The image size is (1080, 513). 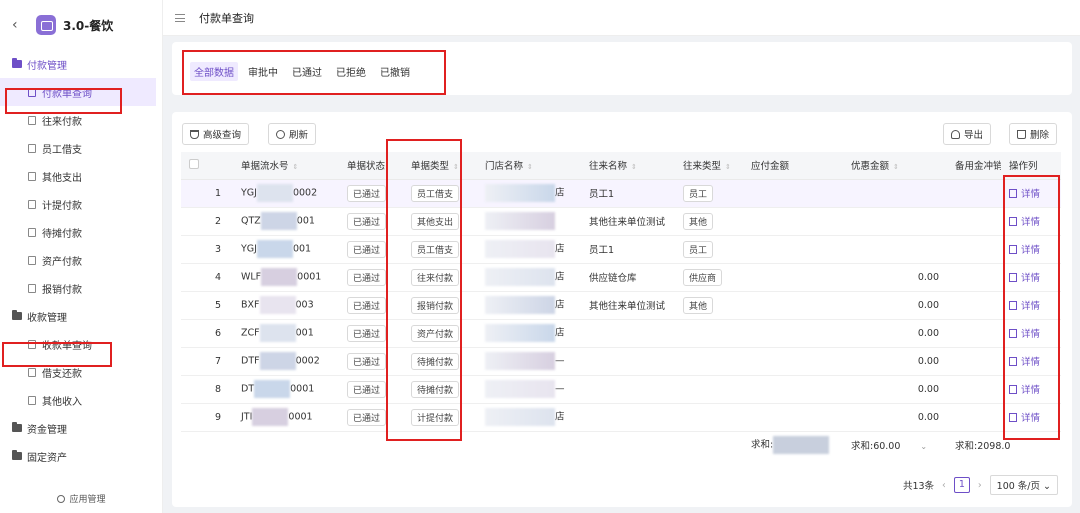 I want to click on chevron-down-icon: ⌄, so click(x=923, y=446).